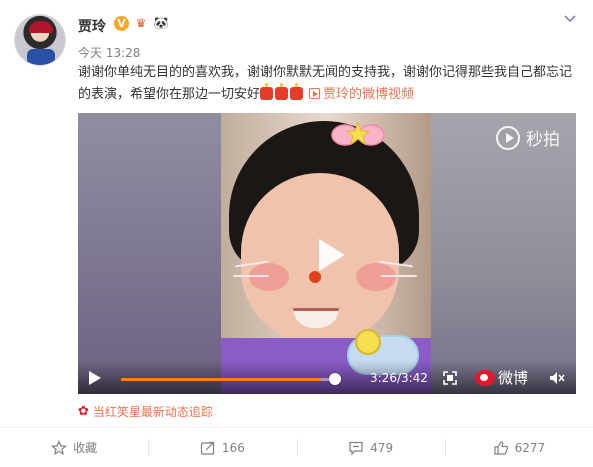 The height and width of the screenshot is (467, 593). I want to click on action-bar: 收藏 166 479 6277, so click(296, 447).